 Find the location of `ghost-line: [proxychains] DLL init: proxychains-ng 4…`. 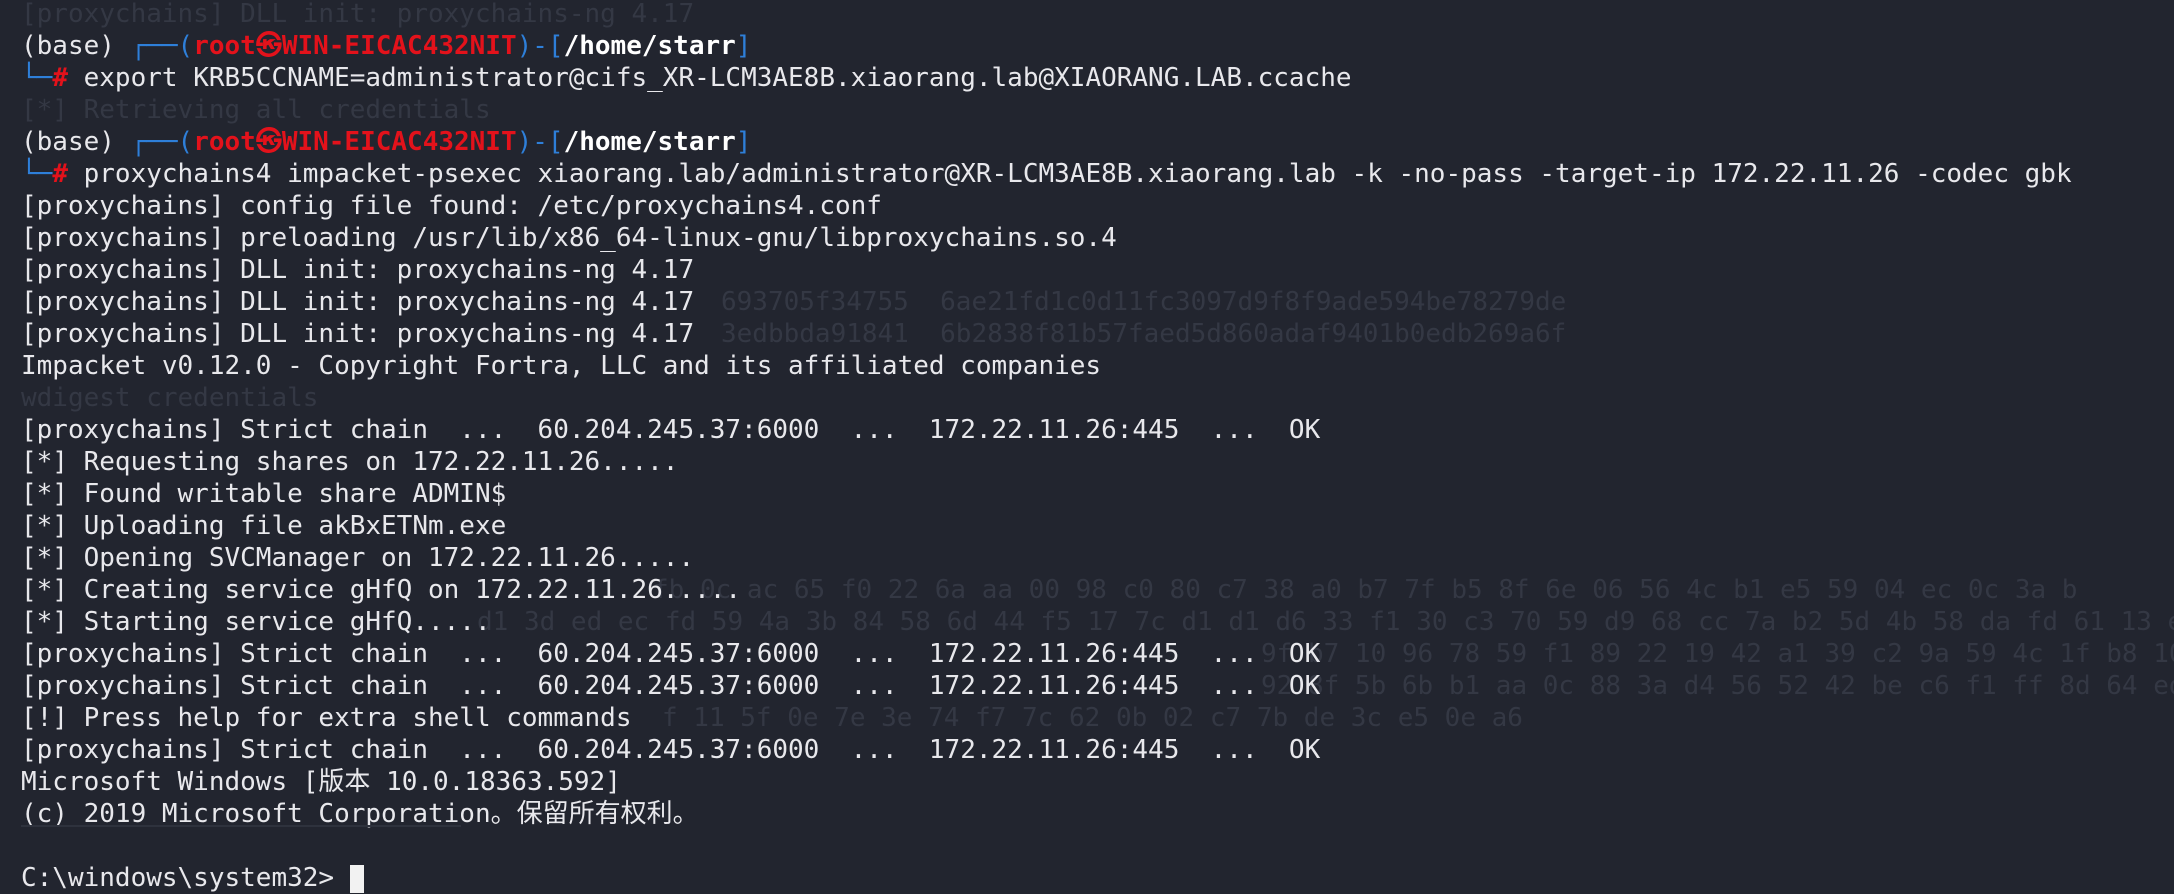

ghost-line: [proxychains] DLL init: proxychains-ng 4… is located at coordinates (1097, 15).